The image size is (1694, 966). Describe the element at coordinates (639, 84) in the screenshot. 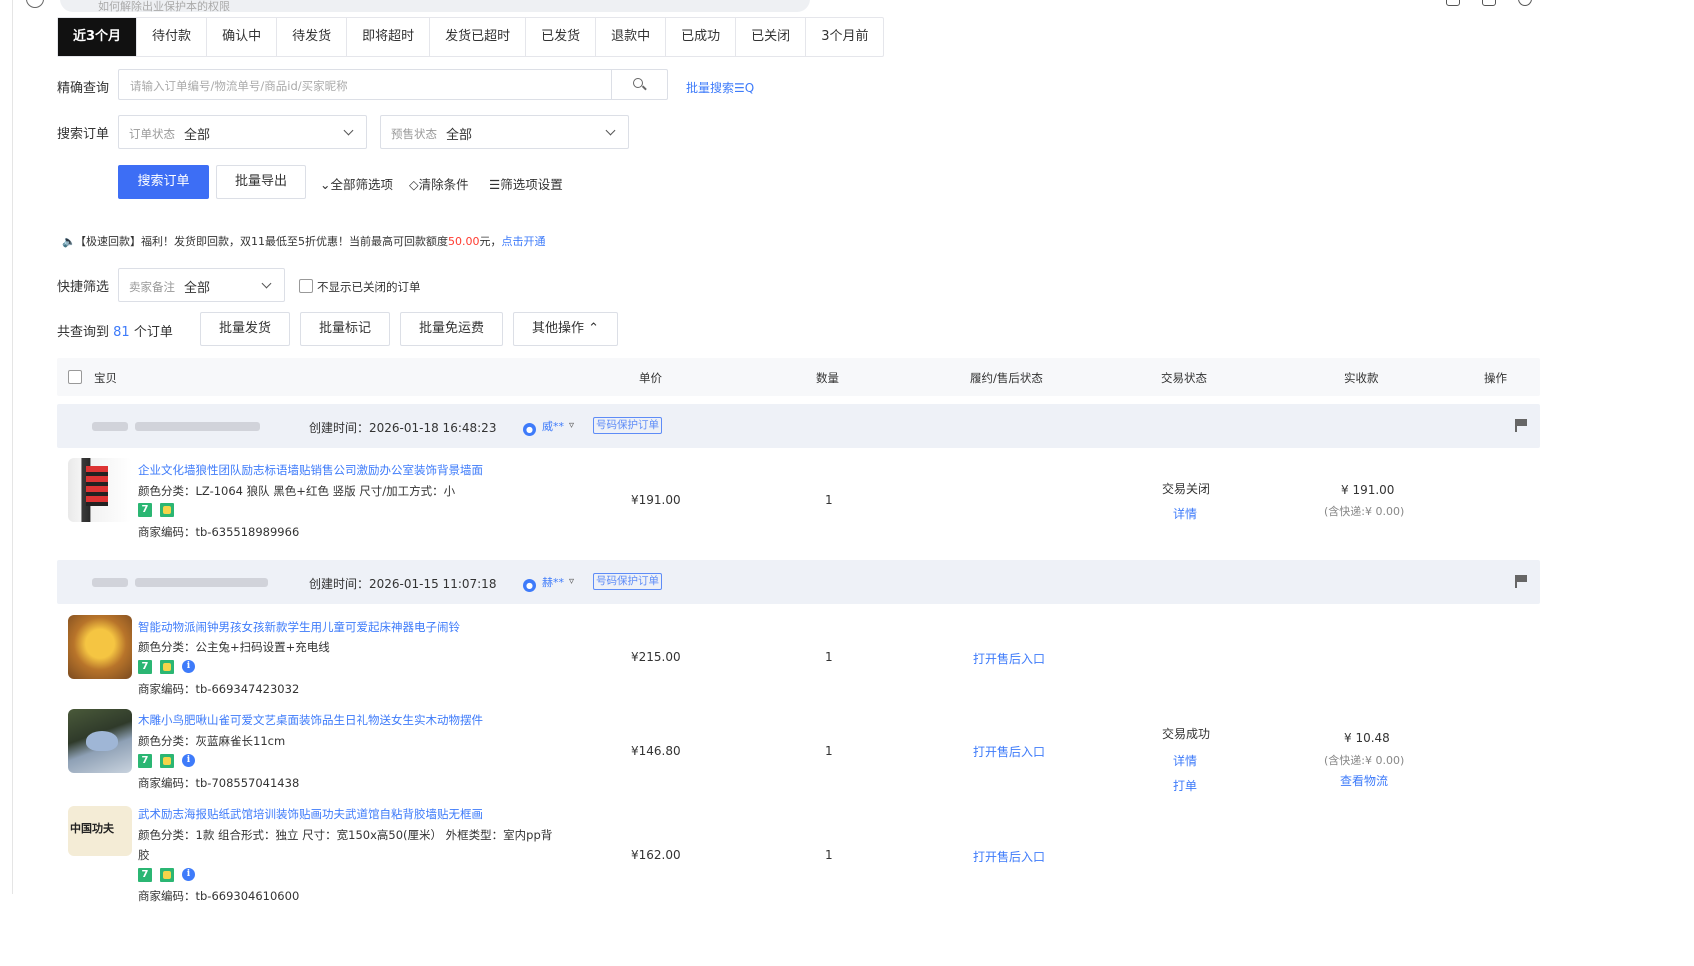

I see `search-submit-button` at that location.